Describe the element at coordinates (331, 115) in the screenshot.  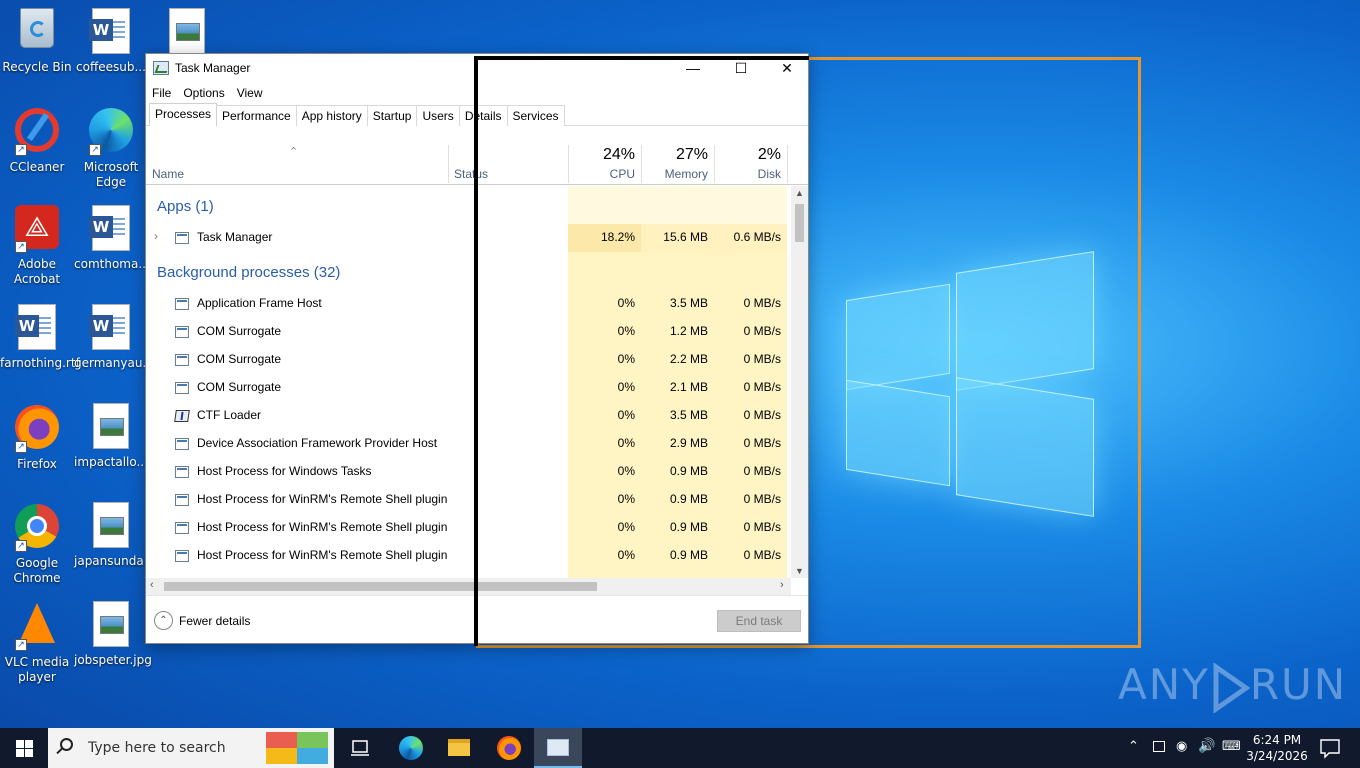
I see `tab-app-history: App history` at that location.